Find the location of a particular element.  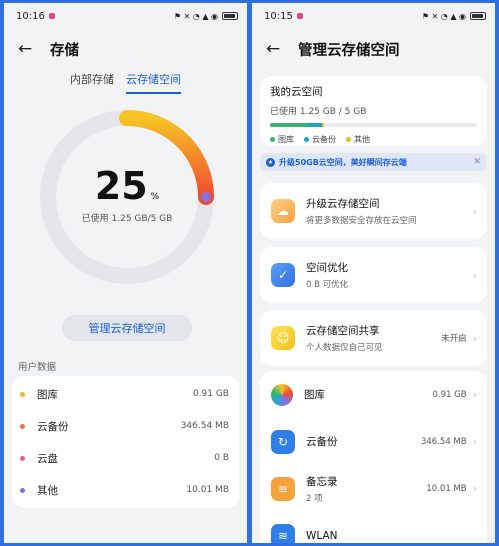

item-title: WLAN is located at coordinates (322, 535).